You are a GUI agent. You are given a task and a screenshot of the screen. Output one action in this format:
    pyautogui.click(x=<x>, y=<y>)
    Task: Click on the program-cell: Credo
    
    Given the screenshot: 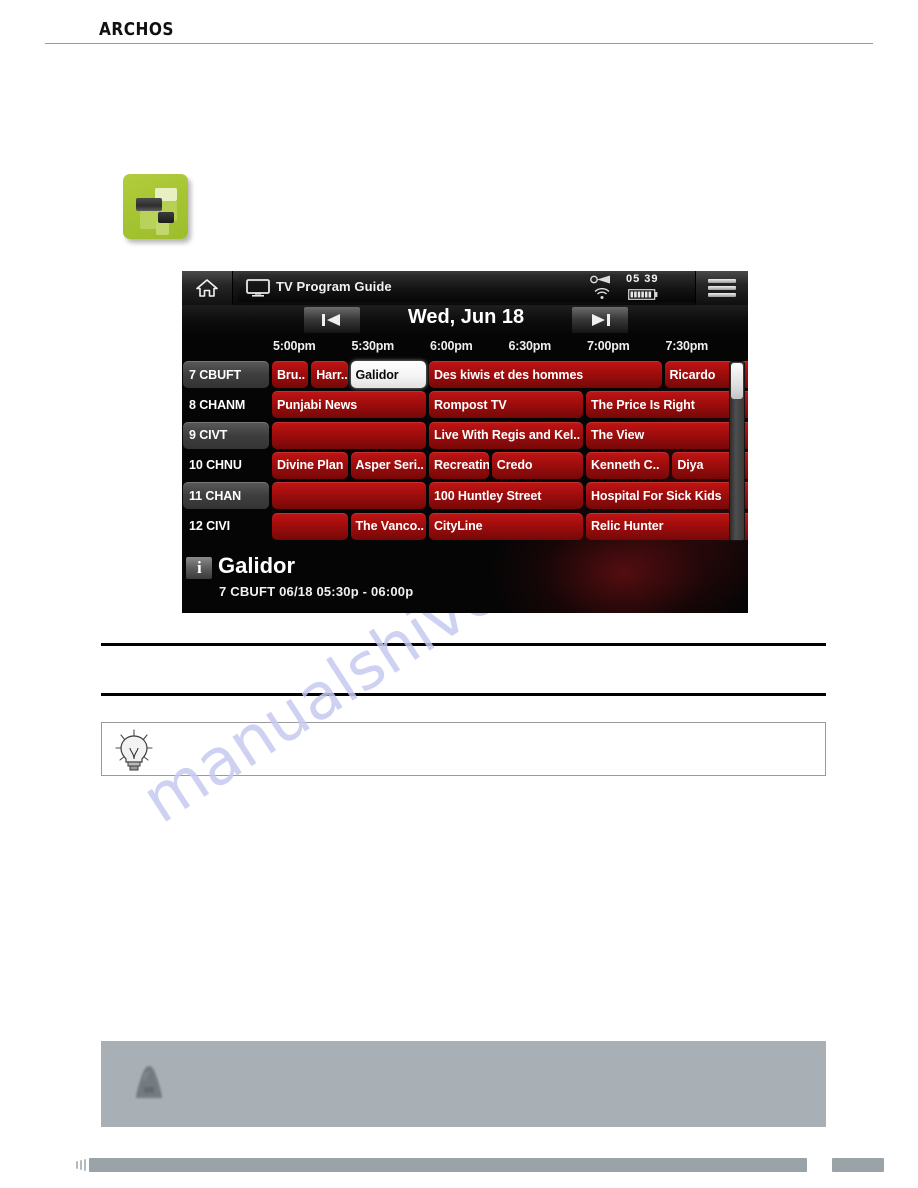 What is the action you would take?
    pyautogui.click(x=537, y=465)
    